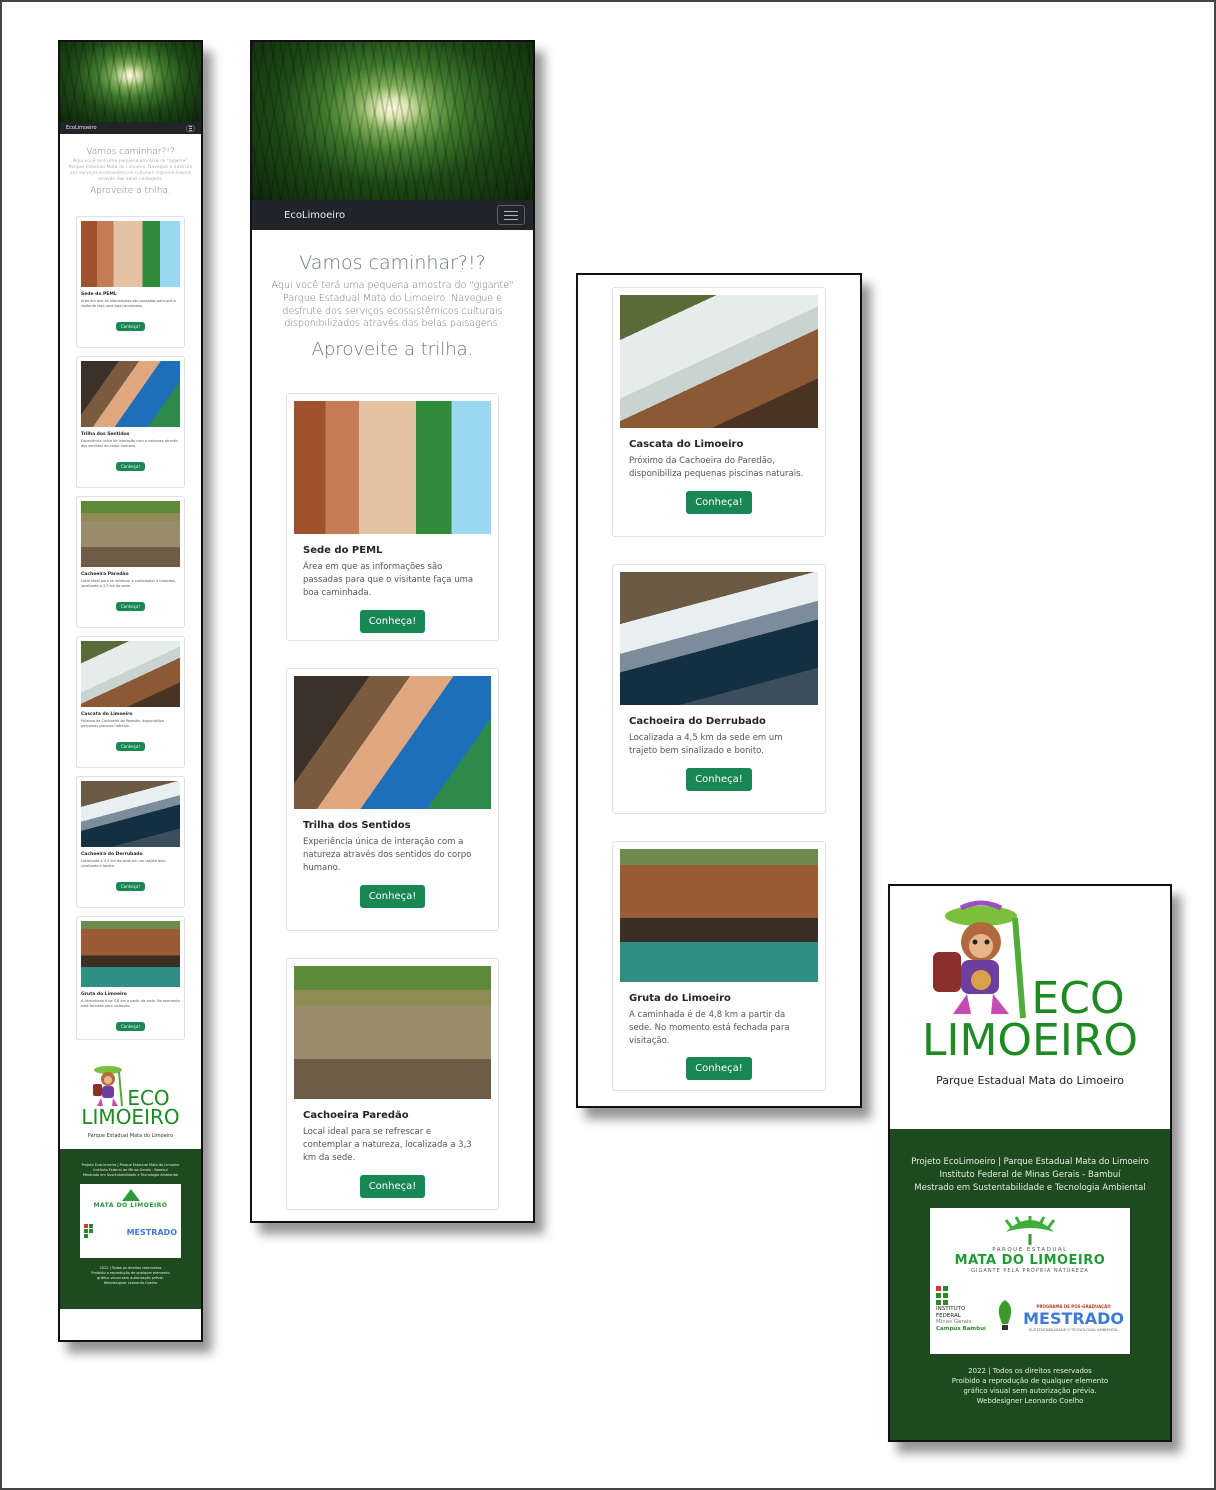 The height and width of the screenshot is (1490, 1216). I want to click on if-logo-icon, so click(88, 1231).